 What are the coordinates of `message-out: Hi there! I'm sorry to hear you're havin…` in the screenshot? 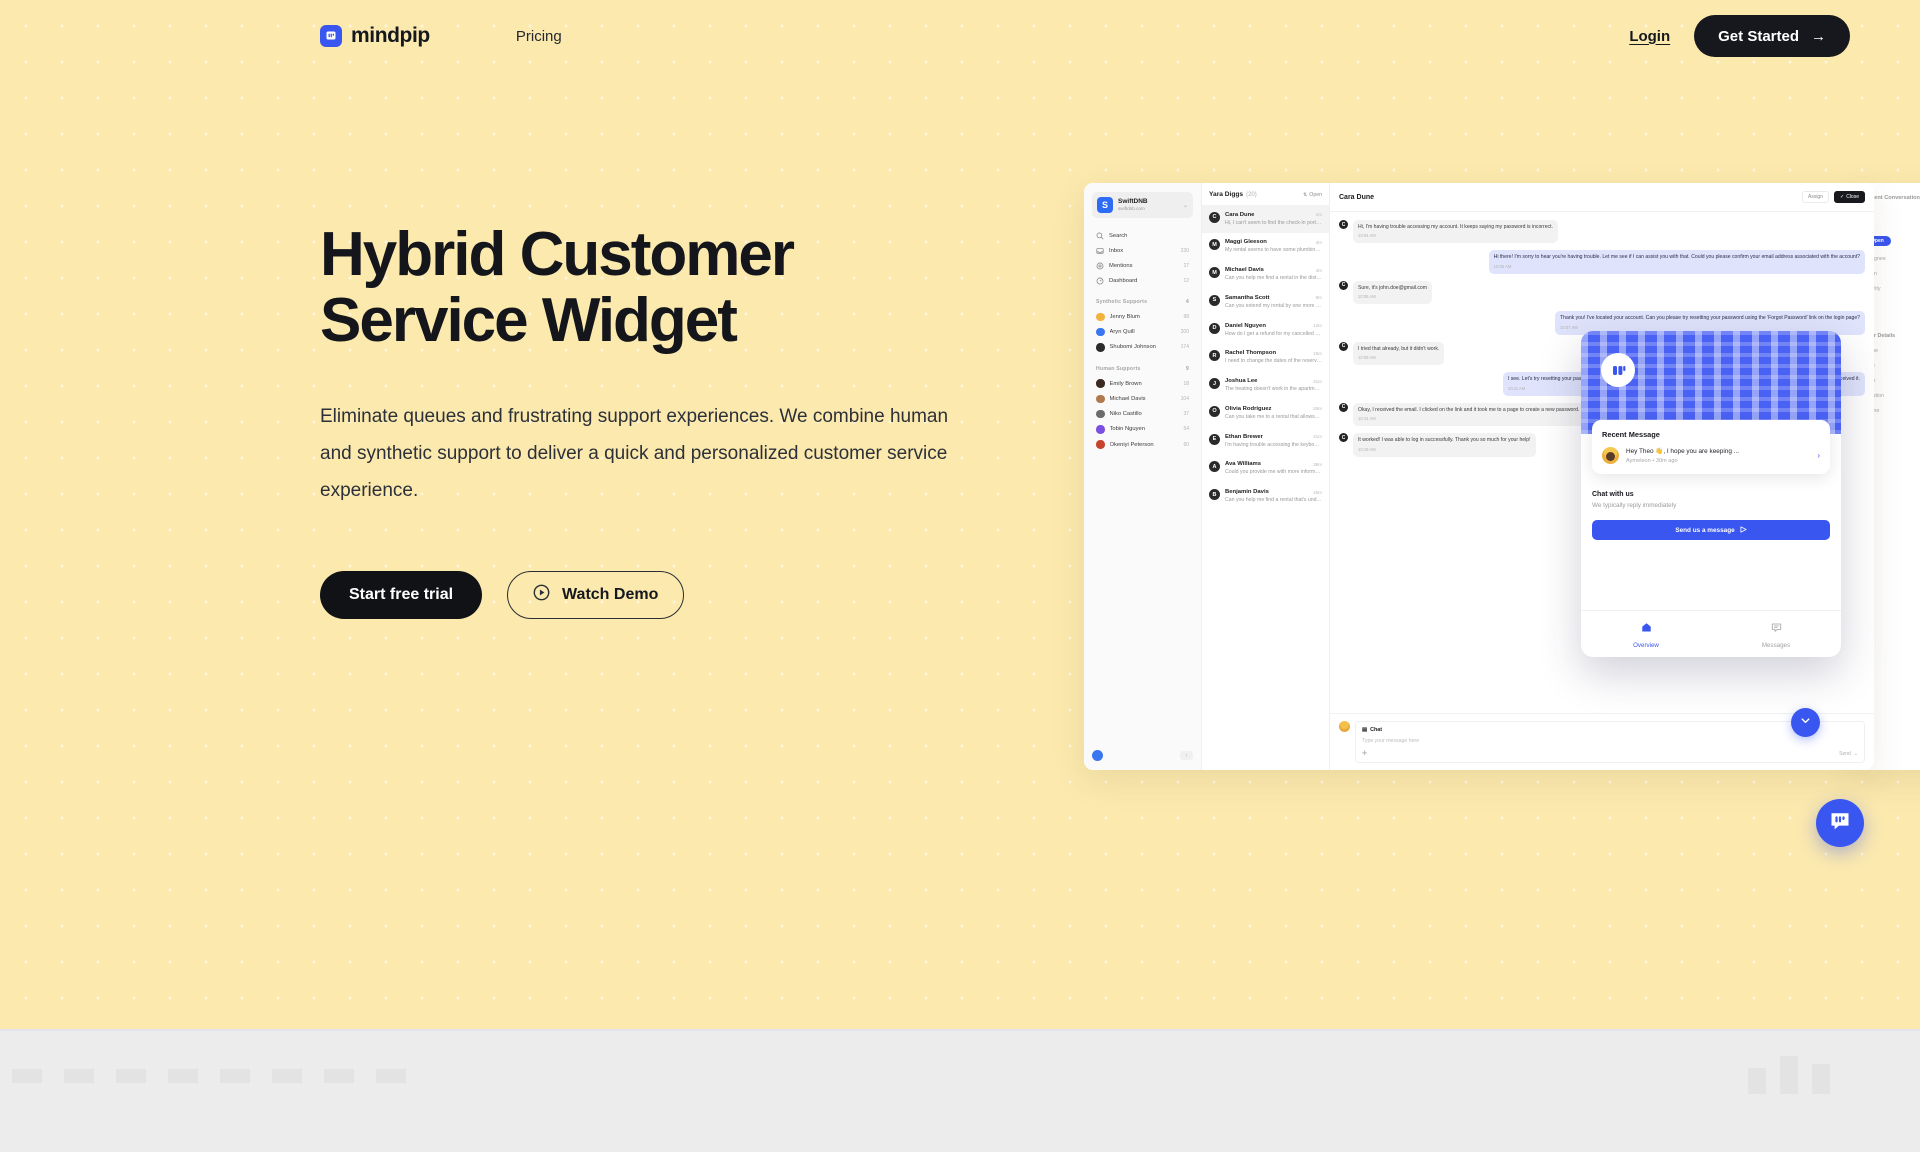 It's located at (1676, 262).